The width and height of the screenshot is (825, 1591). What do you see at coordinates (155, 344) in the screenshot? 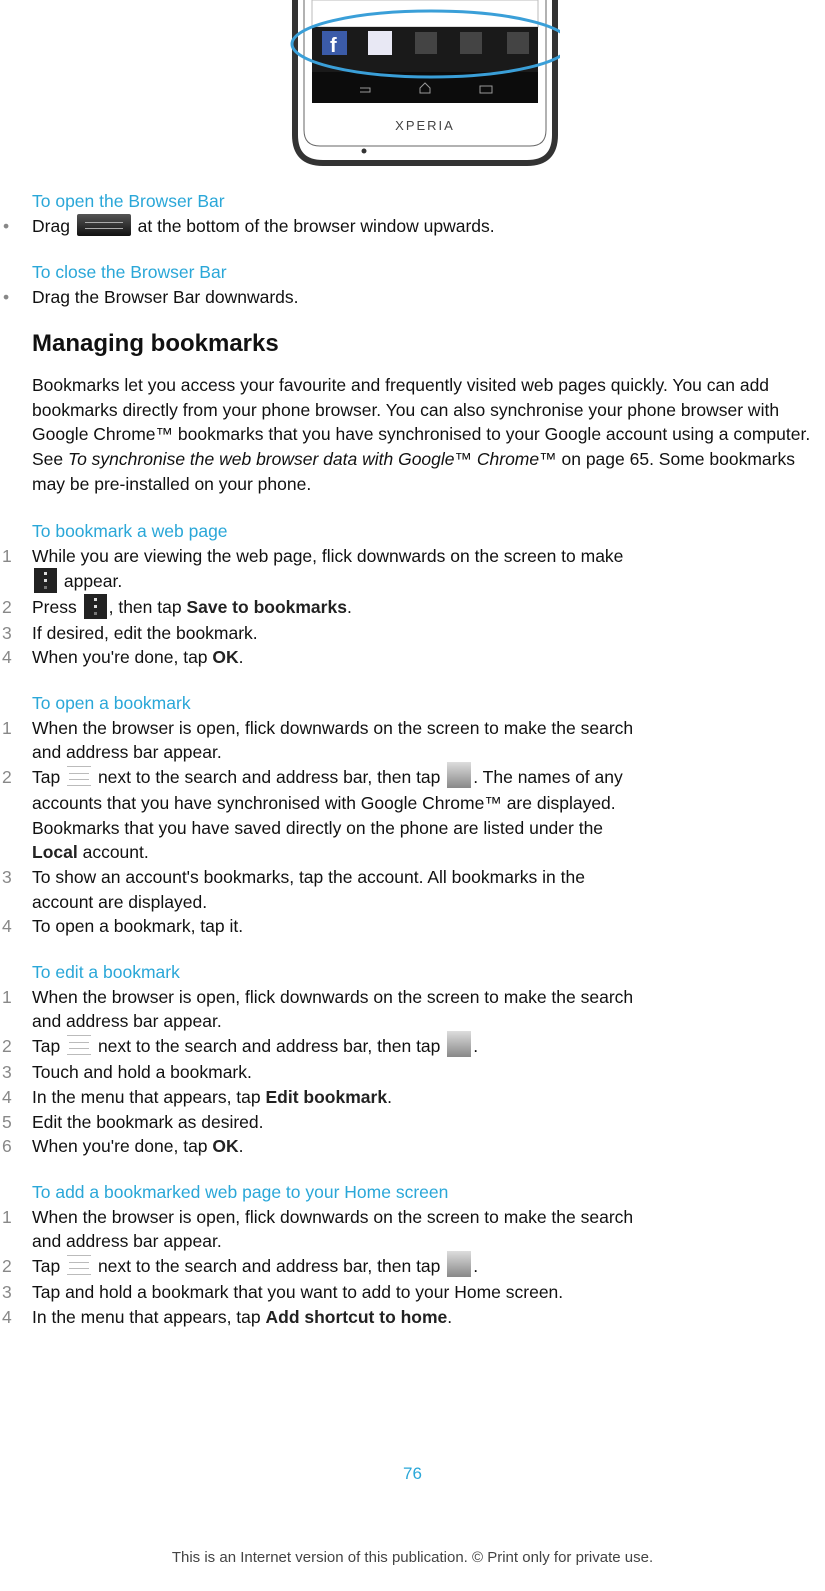
I see `section-title: Managing bookmarks` at bounding box center [155, 344].